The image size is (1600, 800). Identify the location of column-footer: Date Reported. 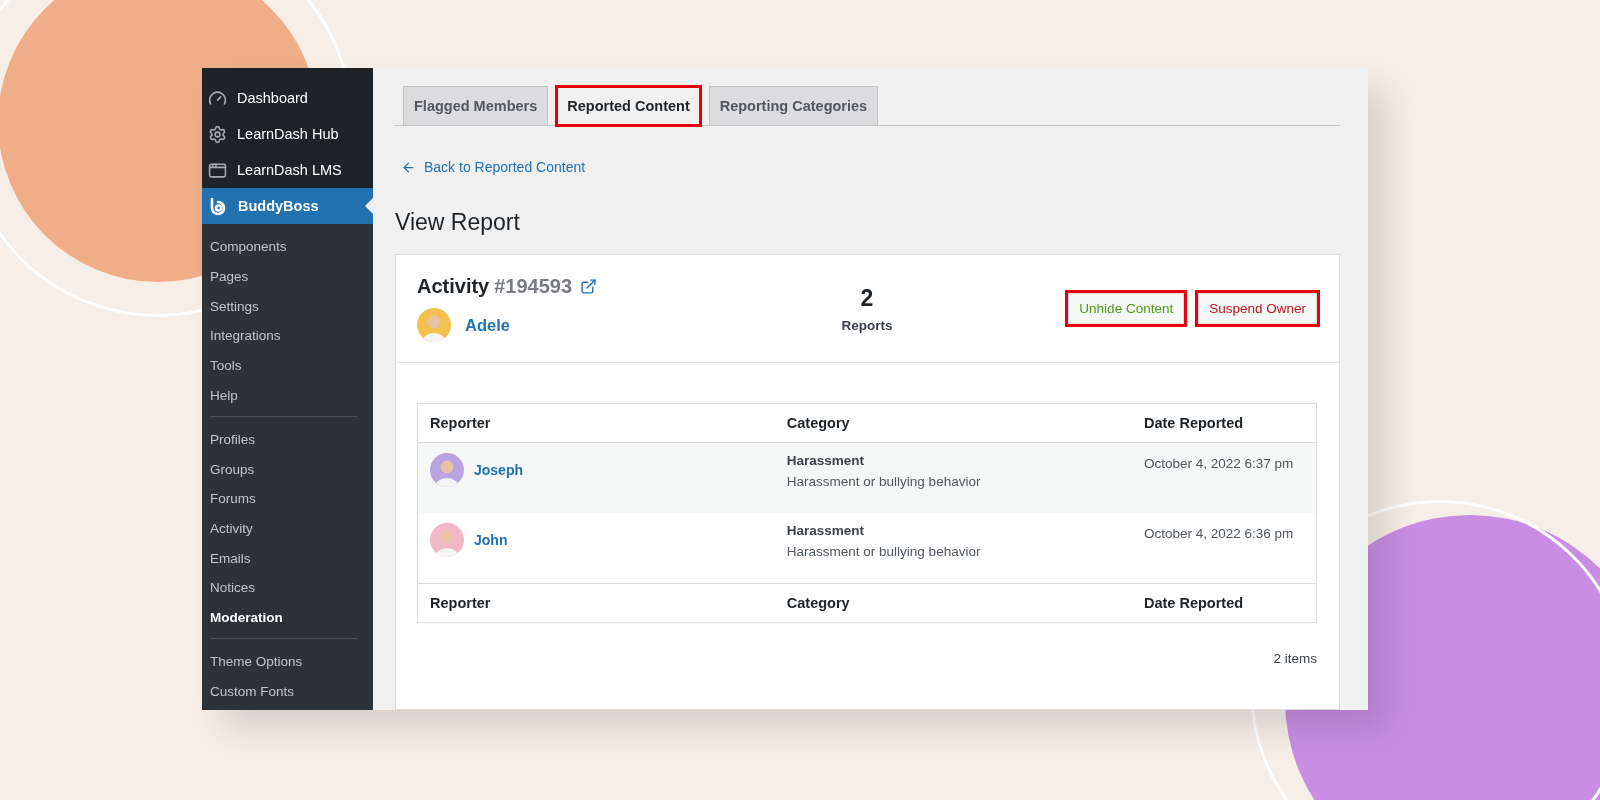
(1224, 603).